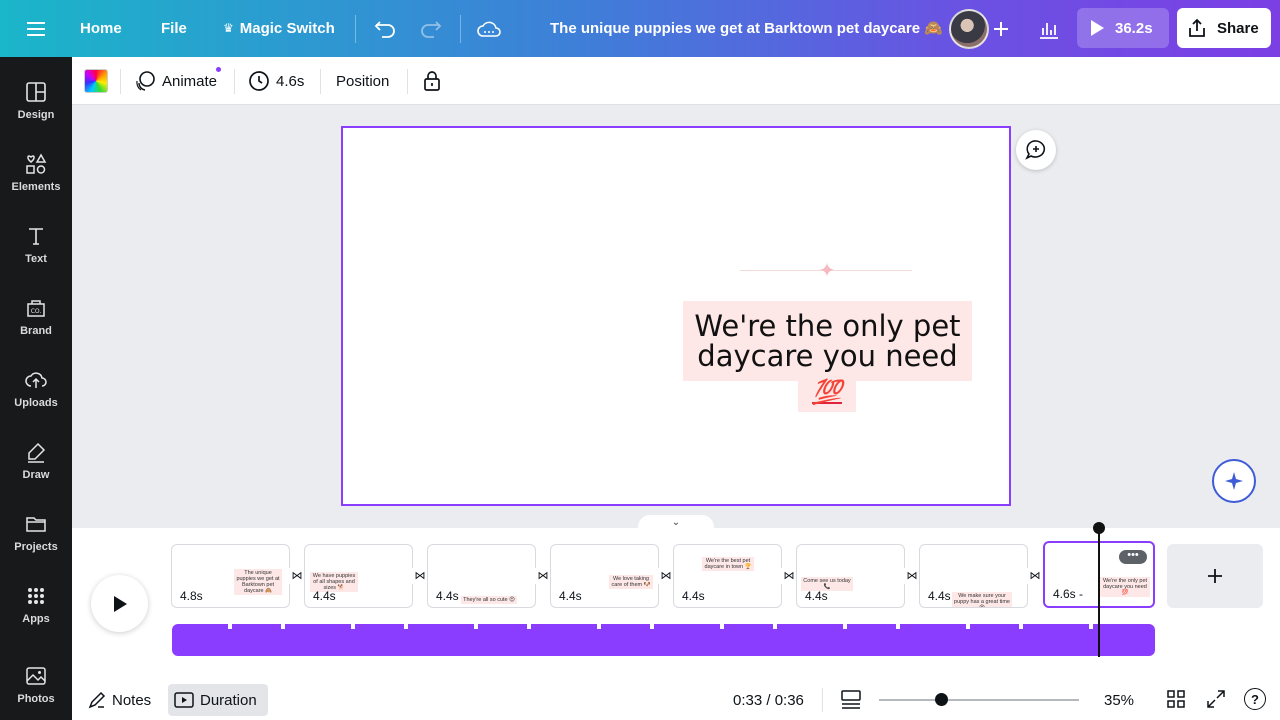 This screenshot has width=1280, height=720. Describe the element at coordinates (851, 699) in the screenshot. I see `page-view-icon` at that location.